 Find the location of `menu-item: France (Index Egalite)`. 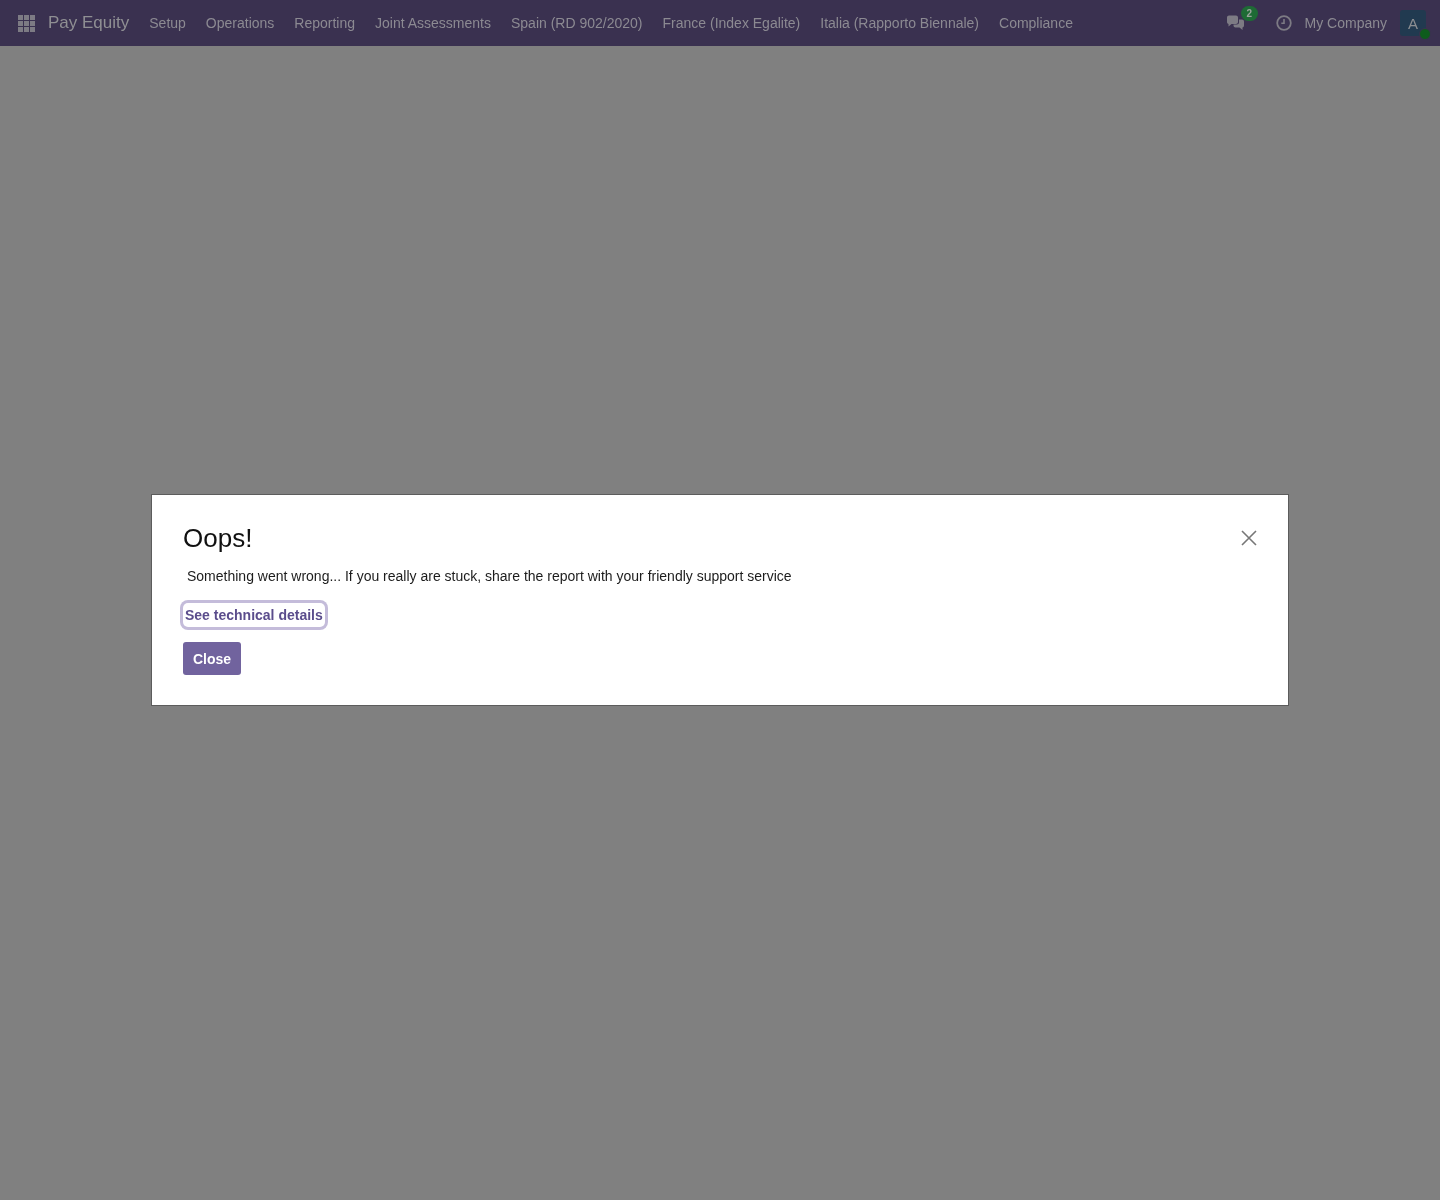

menu-item: France (Index Egalite) is located at coordinates (731, 23).